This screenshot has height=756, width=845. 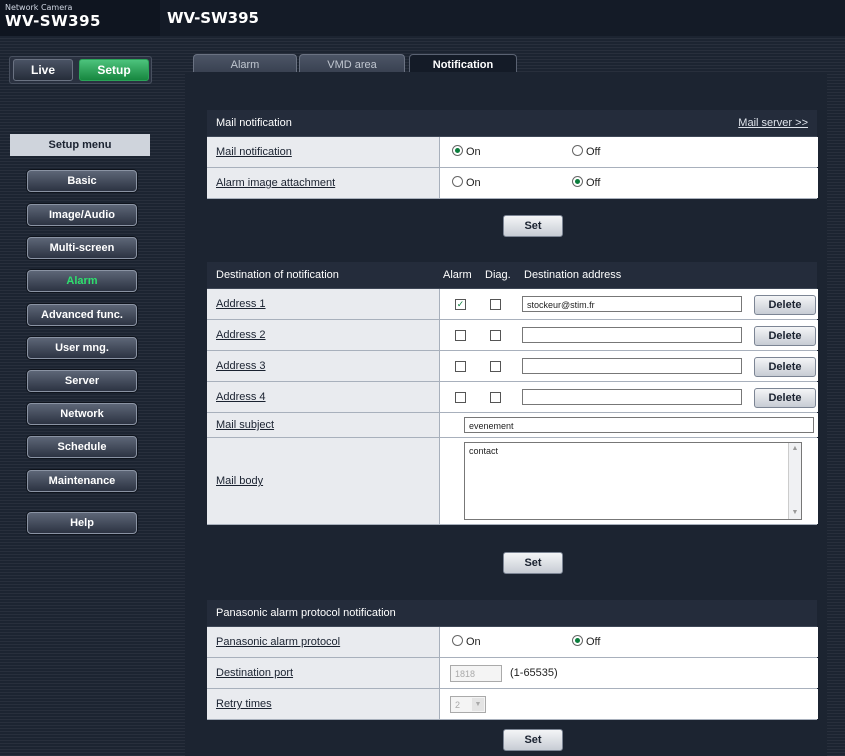 I want to click on col-destination-address: Destination address, so click(x=573, y=275).